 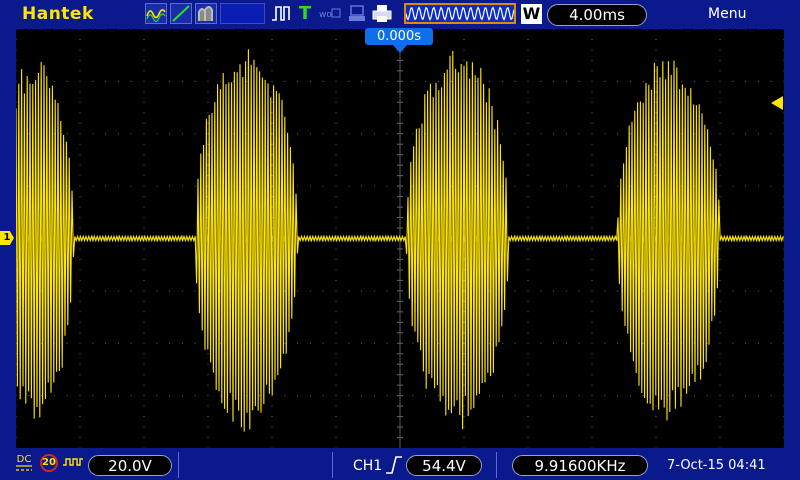 I want to click on pulse-icon, so click(x=281, y=13).